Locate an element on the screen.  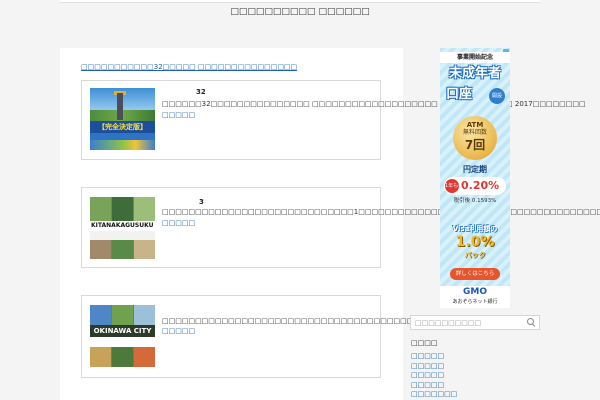
ad-deposit: 円定期 is located at coordinates (475, 169).